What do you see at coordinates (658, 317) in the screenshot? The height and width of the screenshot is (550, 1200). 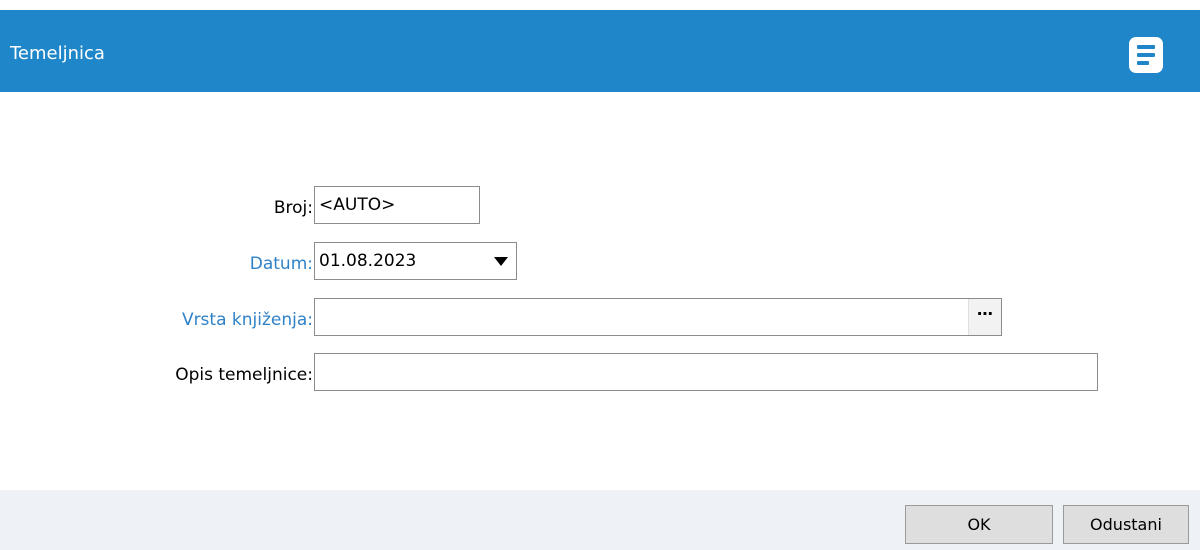 I see `vrsta-field: ⋯` at bounding box center [658, 317].